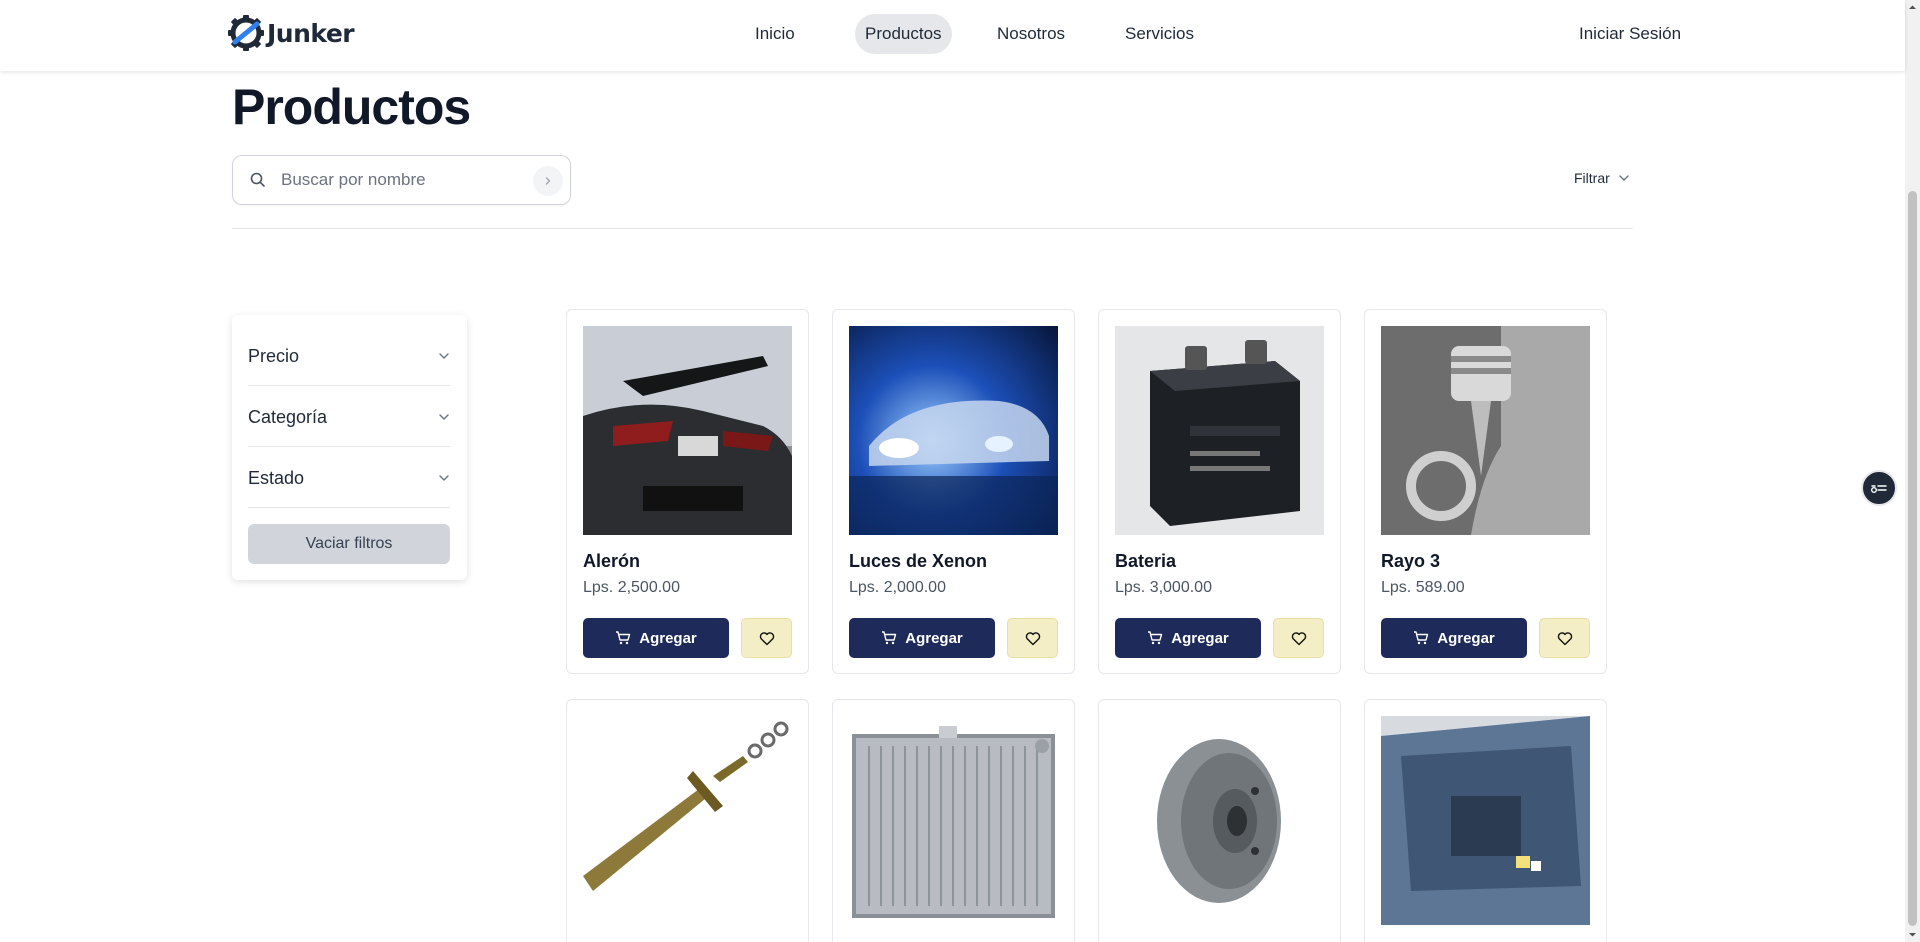 The image size is (1920, 942). I want to click on product-image-piston, so click(1485, 430).